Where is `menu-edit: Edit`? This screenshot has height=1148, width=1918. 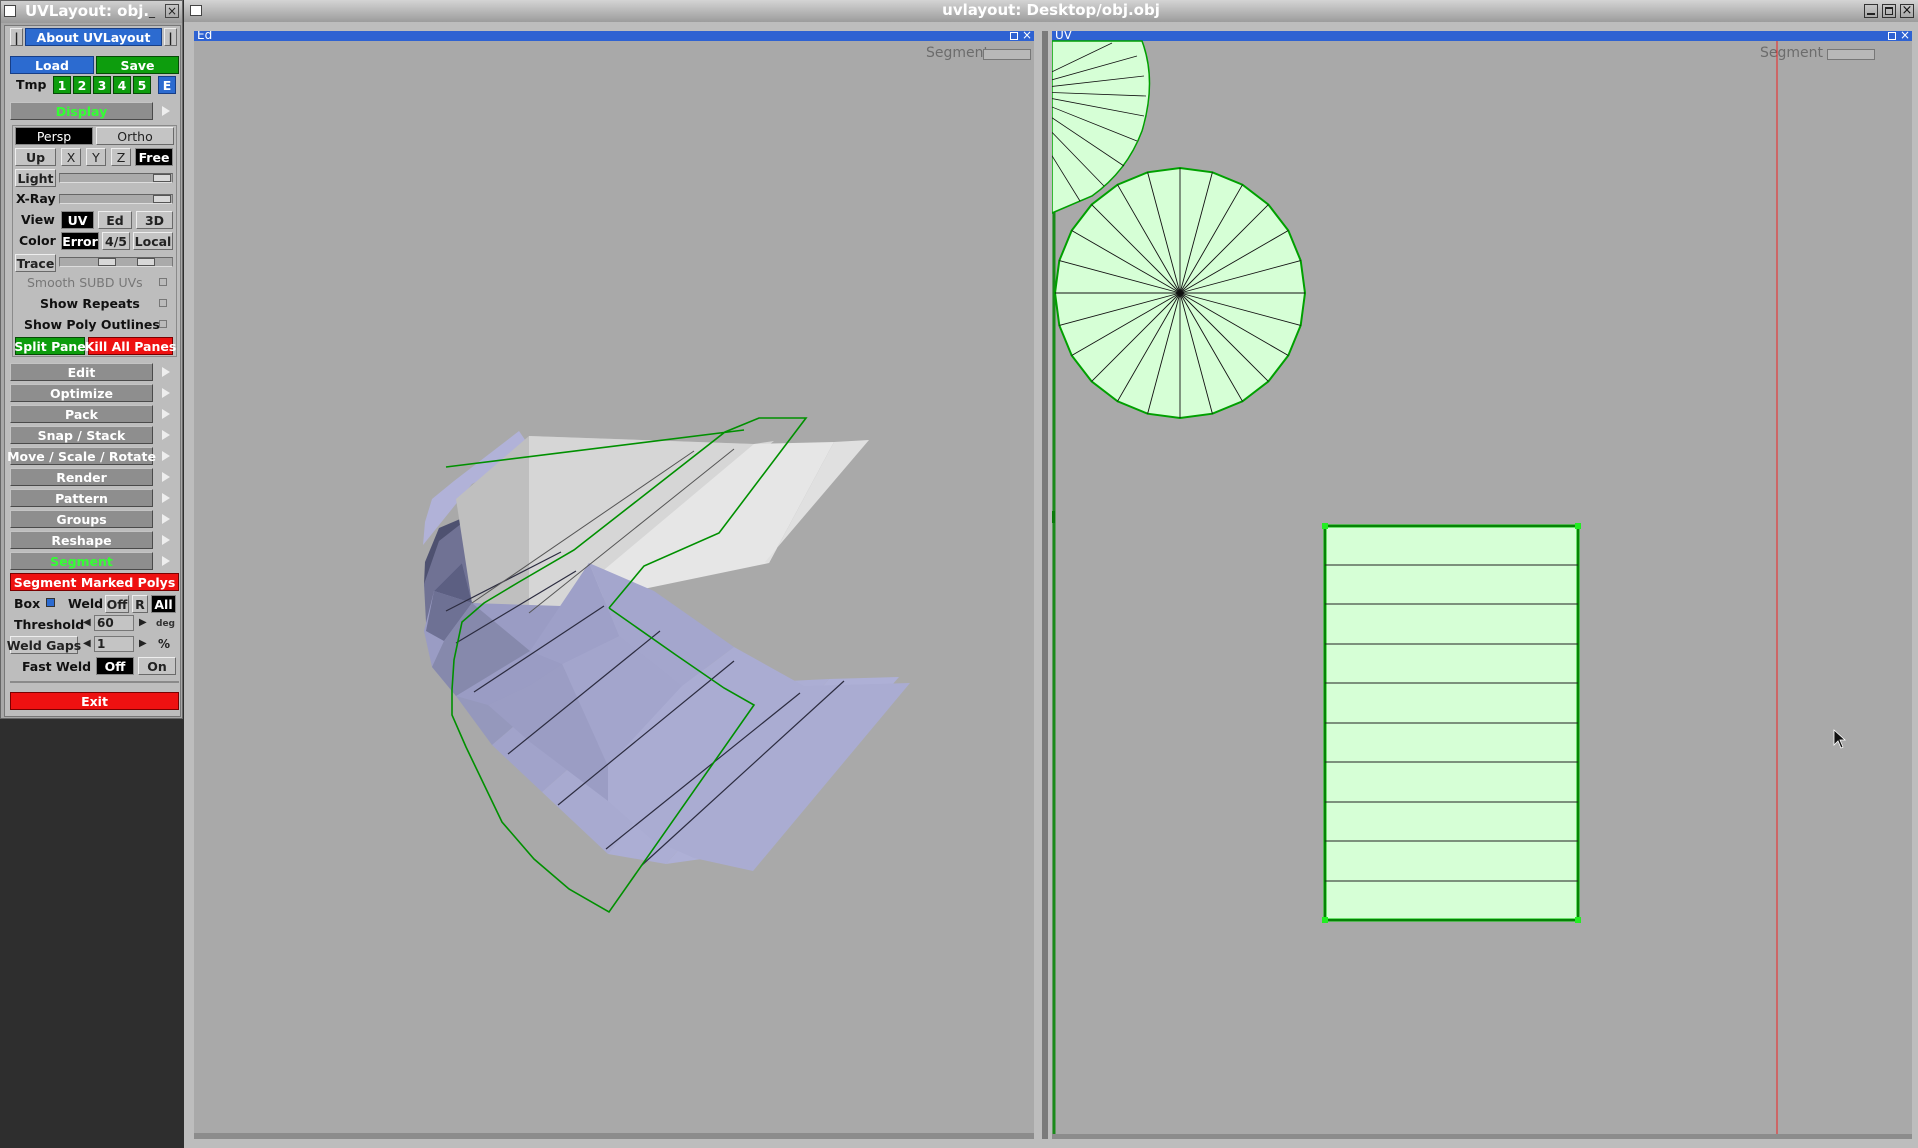 menu-edit: Edit is located at coordinates (81, 372).